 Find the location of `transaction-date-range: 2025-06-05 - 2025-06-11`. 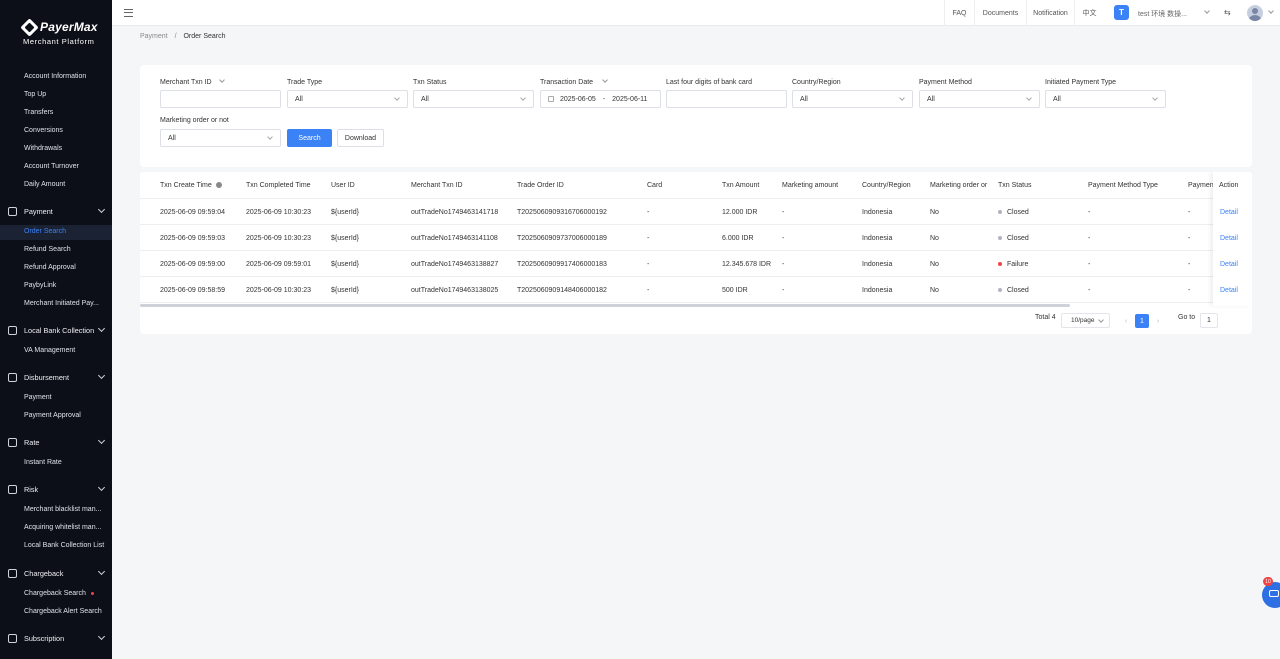

transaction-date-range: 2025-06-05 - 2025-06-11 is located at coordinates (600, 99).